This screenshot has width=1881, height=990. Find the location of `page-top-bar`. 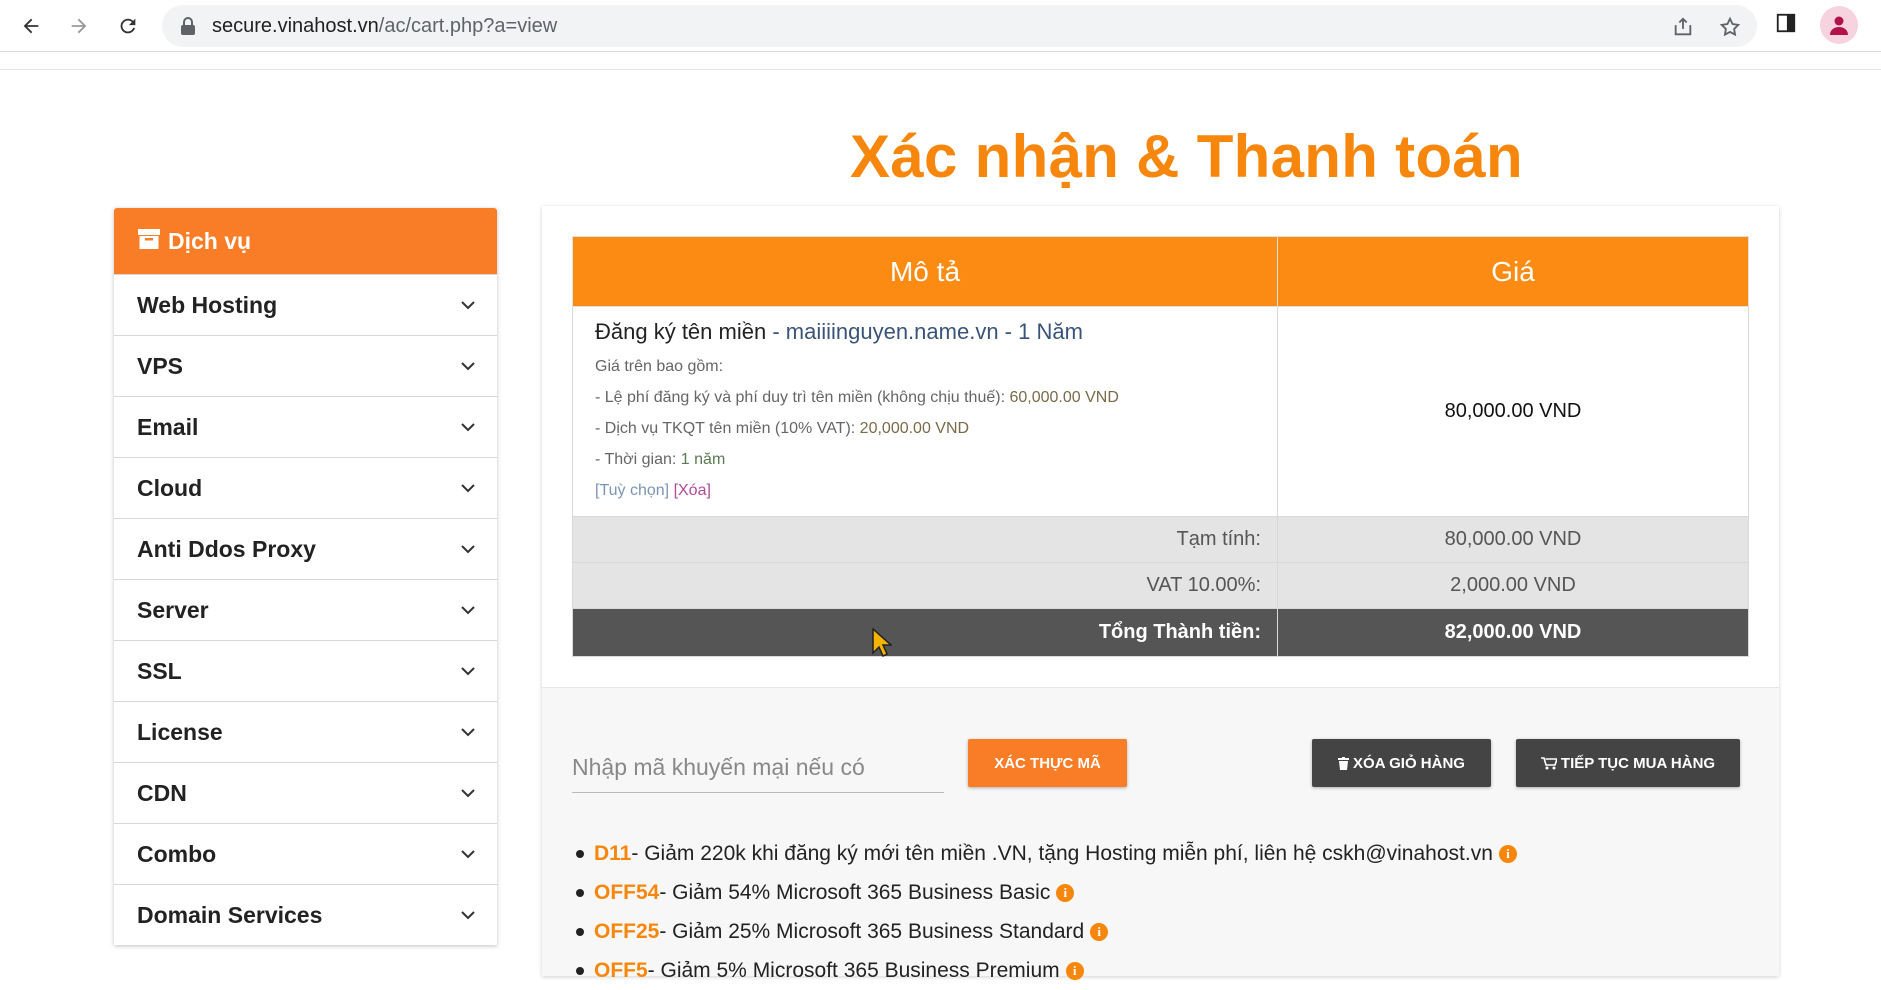

page-top-bar is located at coordinates (940, 61).